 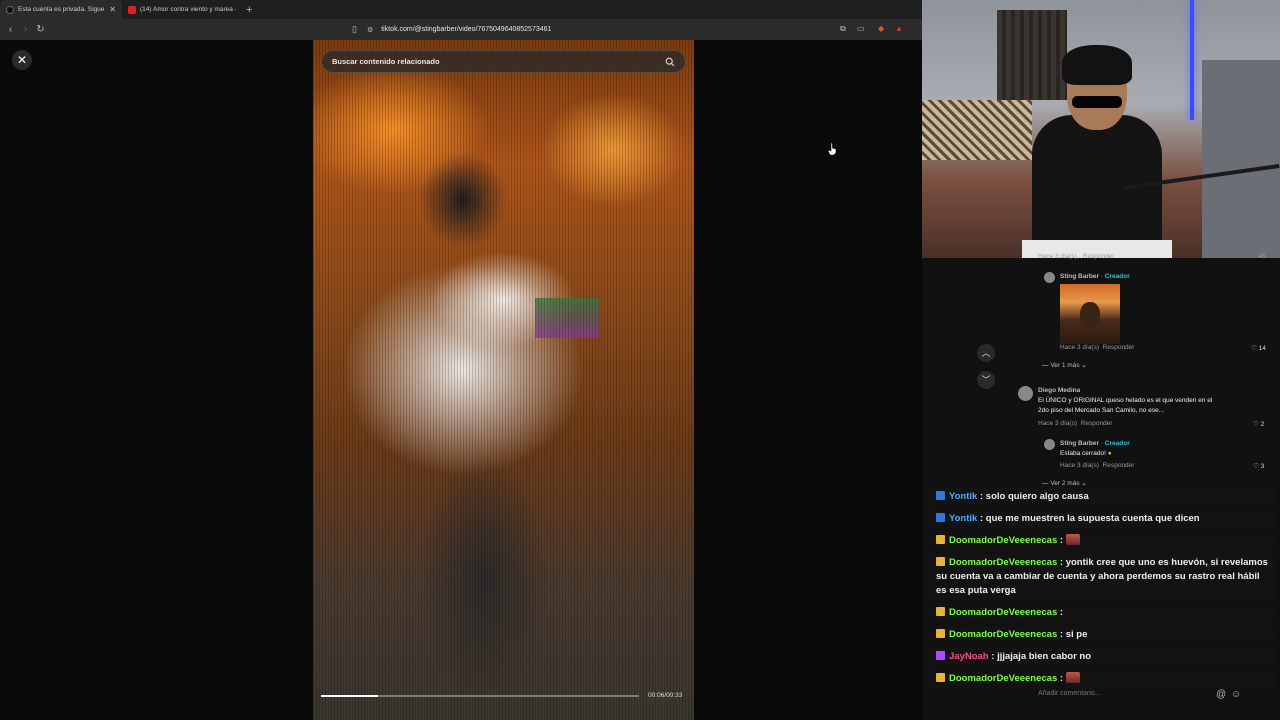 I want to click on tiktok-favicon-icon, so click(x=10, y=9).